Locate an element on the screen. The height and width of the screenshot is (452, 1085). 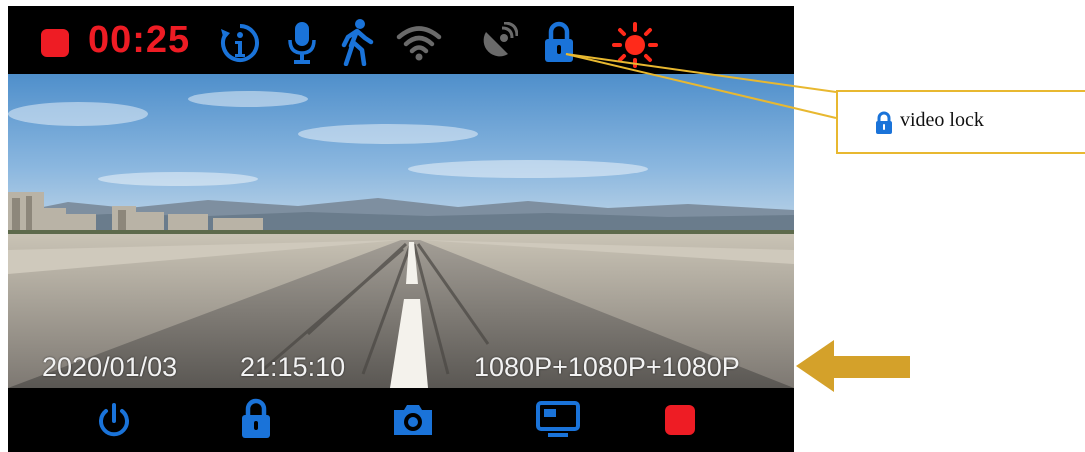
lock-button is located at coordinates (256, 419).